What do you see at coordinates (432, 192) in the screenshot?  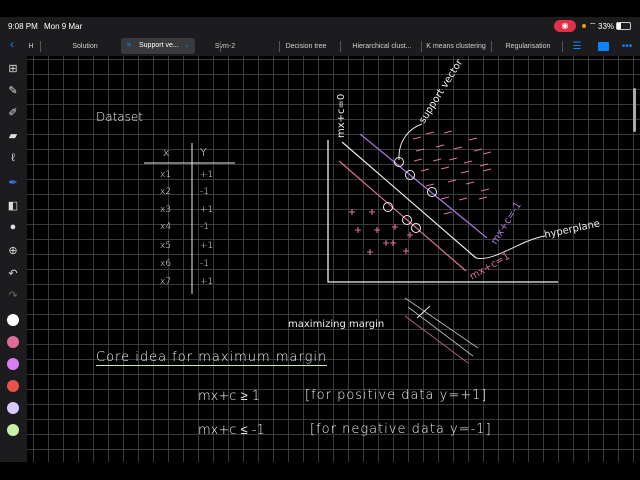 I see `support-vector-circle` at bounding box center [432, 192].